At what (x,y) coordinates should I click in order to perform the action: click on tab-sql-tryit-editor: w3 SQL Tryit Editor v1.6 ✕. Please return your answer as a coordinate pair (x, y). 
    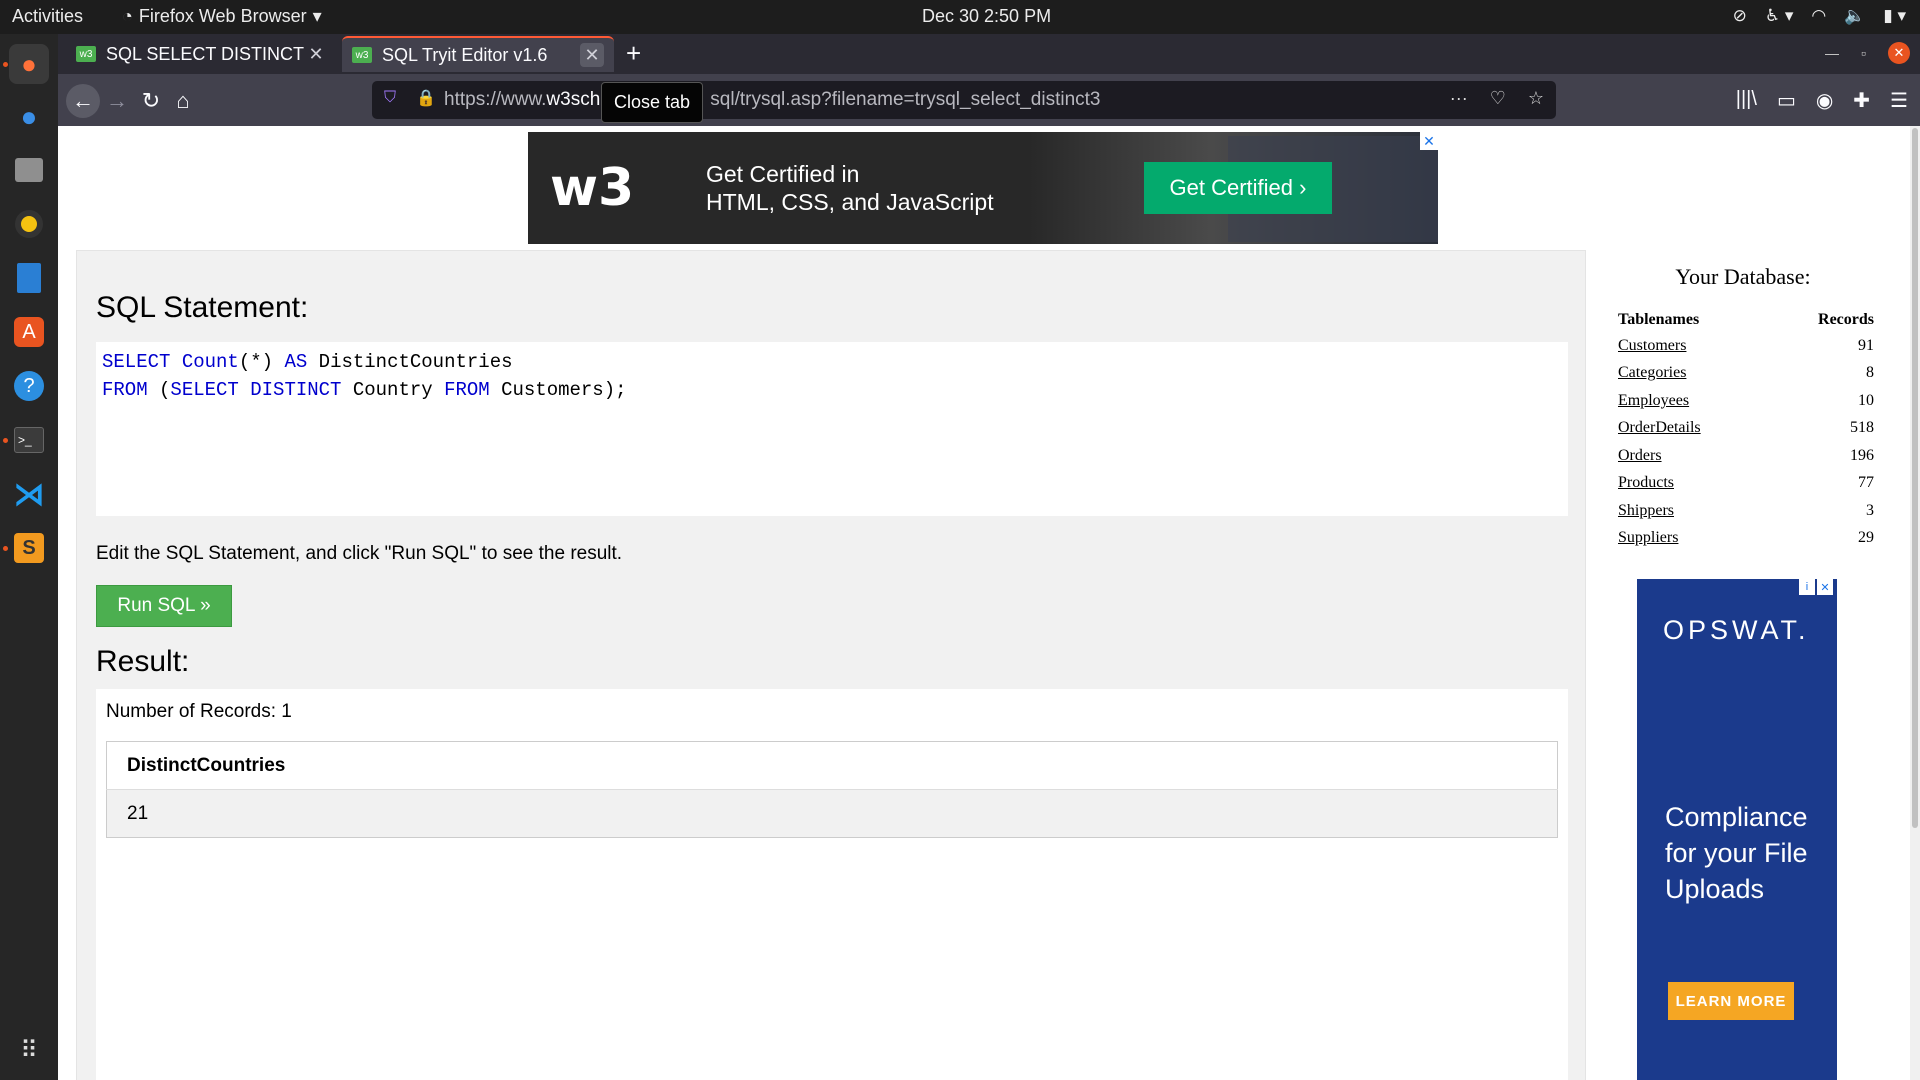
    Looking at the image, I should click on (478, 54).